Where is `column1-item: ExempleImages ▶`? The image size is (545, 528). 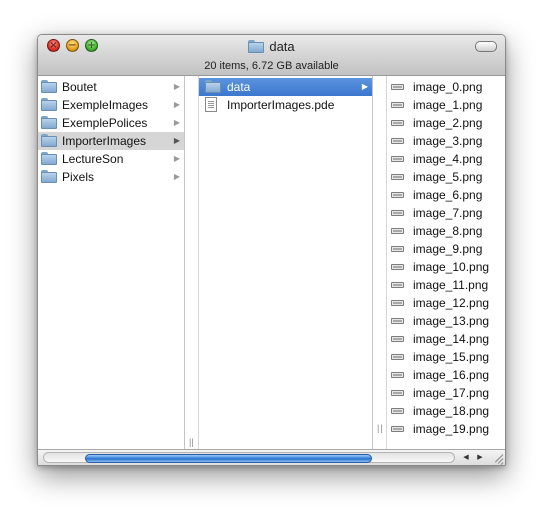 column1-item: ExempleImages ▶ is located at coordinates (111, 105).